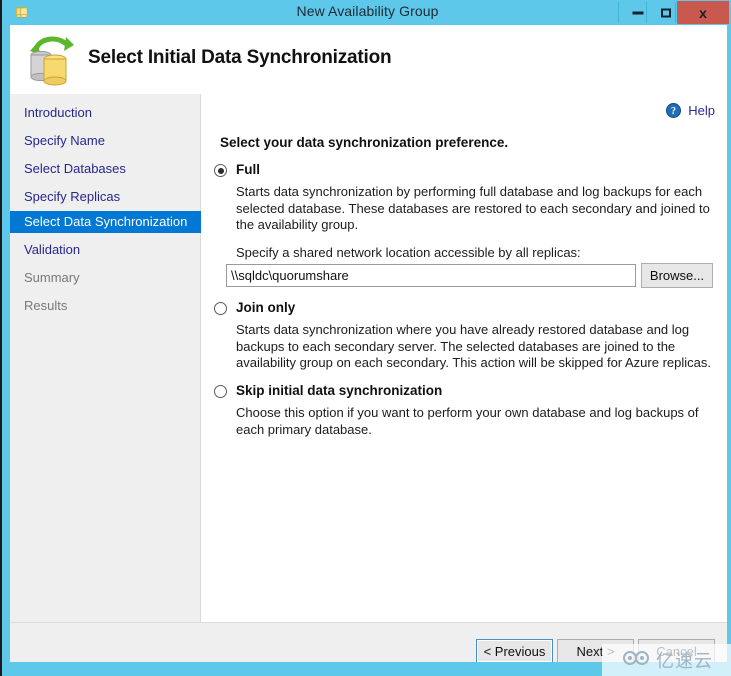 The width and height of the screenshot is (731, 676). Describe the element at coordinates (105, 222) in the screenshot. I see `sidebar-item-select-data-synchronization: Select Data Synchronization` at that location.